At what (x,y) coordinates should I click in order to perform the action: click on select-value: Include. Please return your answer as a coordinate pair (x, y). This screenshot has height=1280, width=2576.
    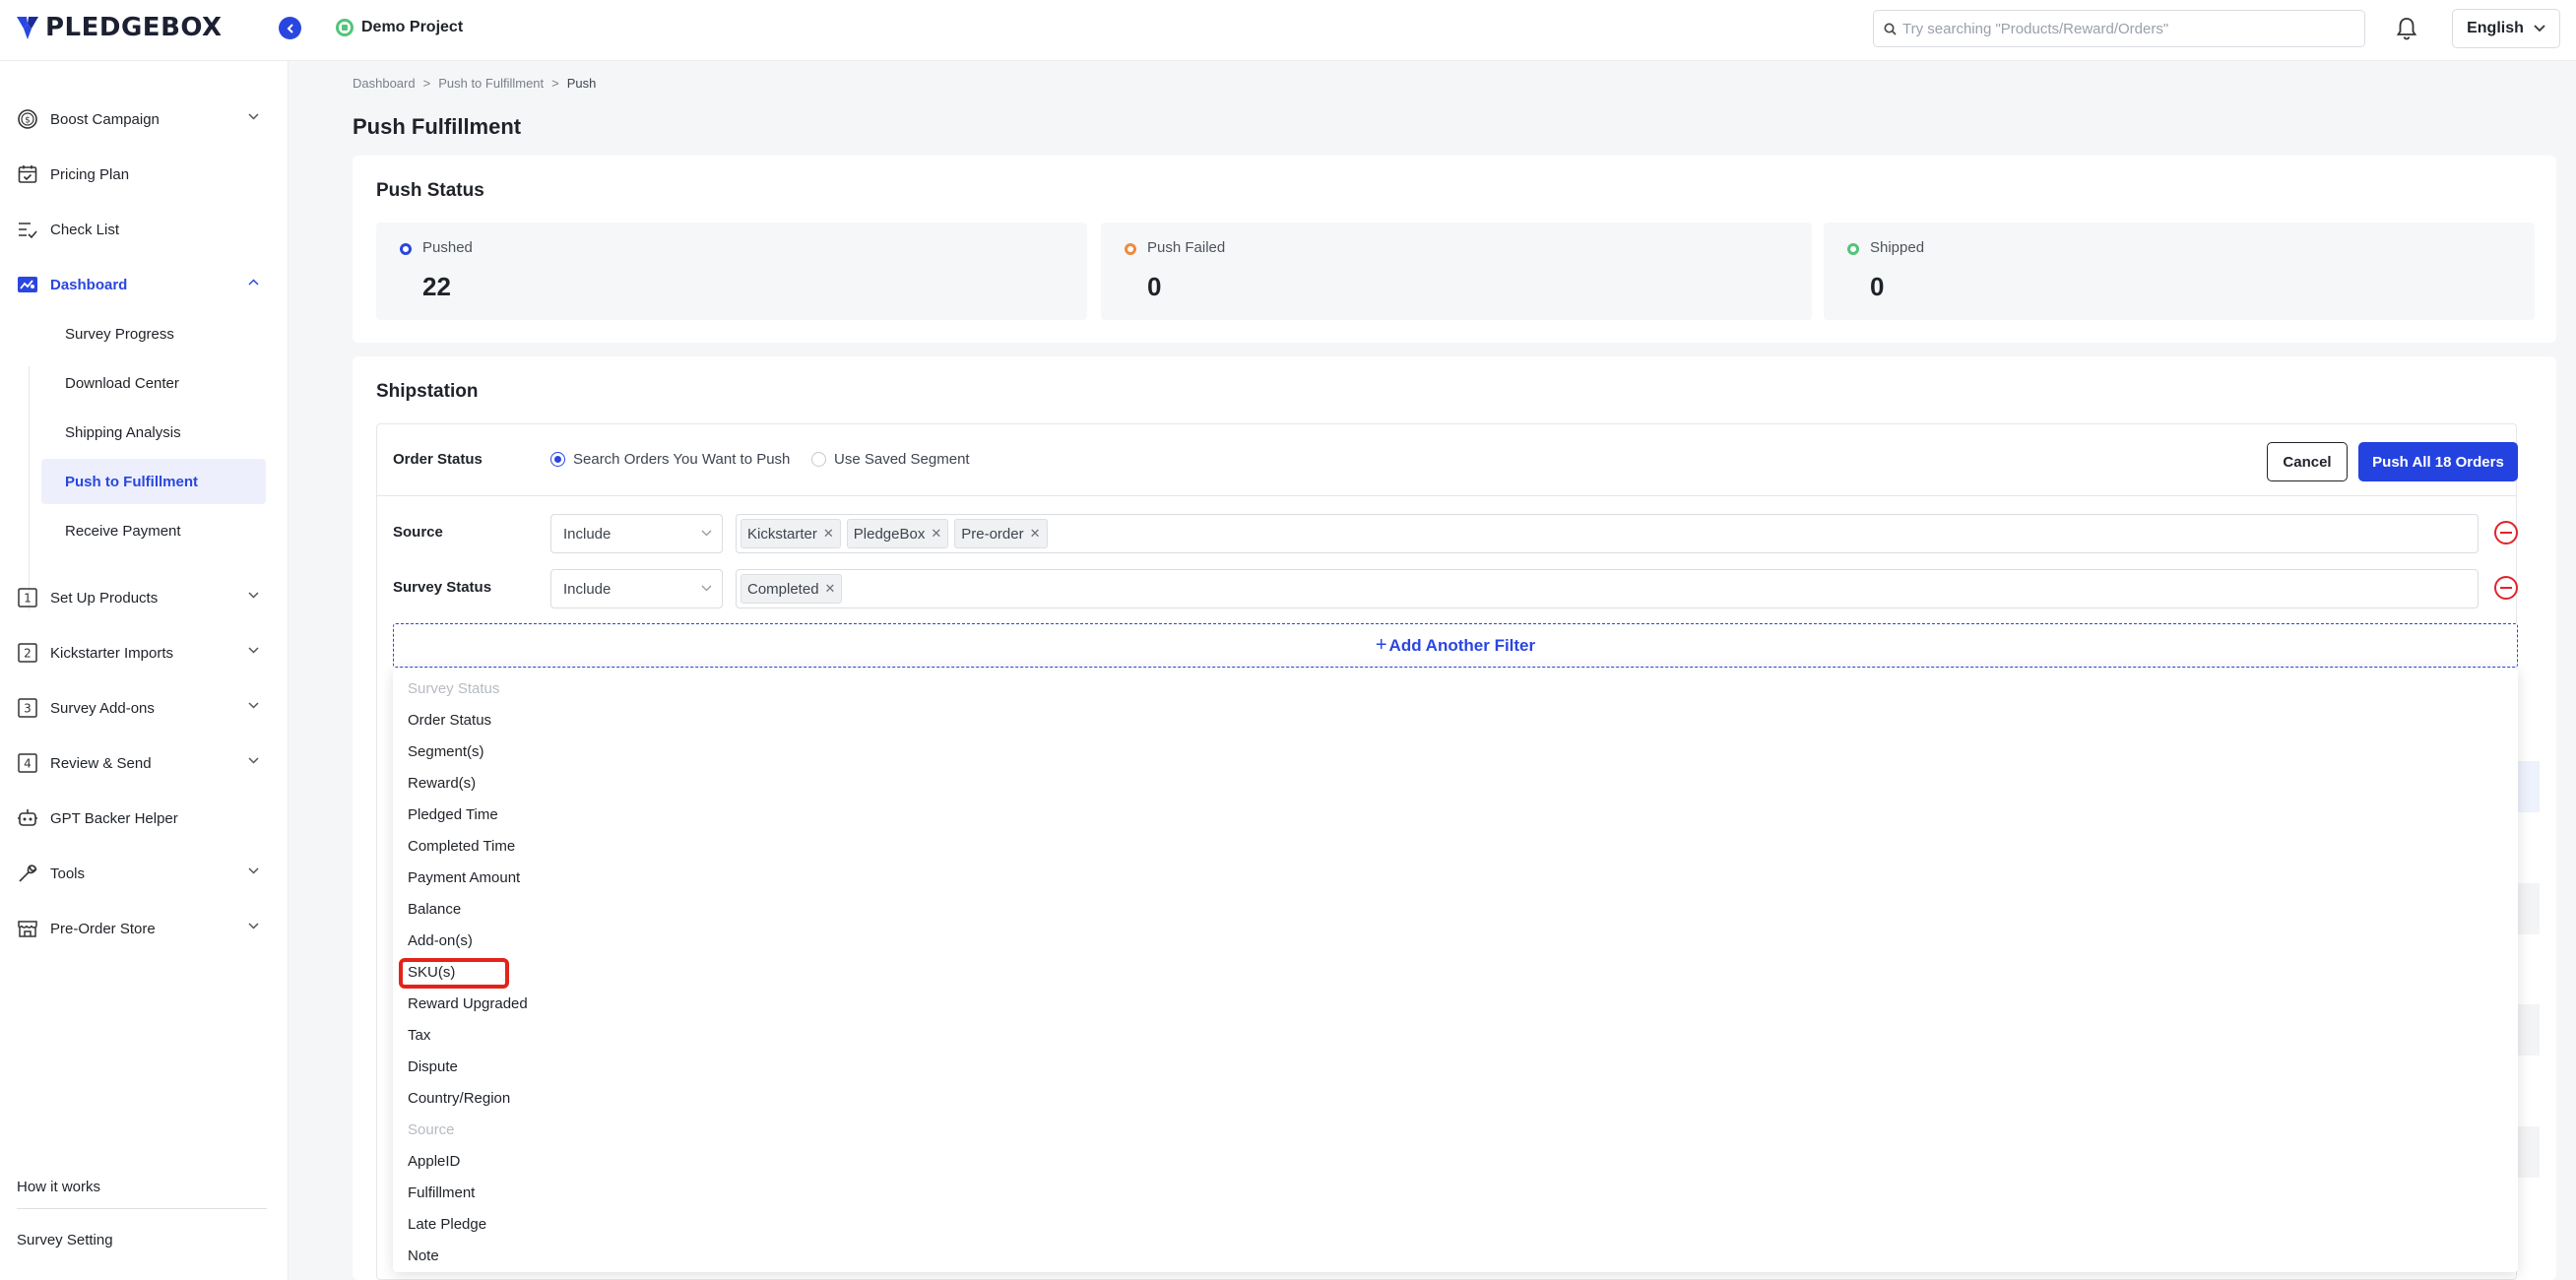
    Looking at the image, I should click on (587, 534).